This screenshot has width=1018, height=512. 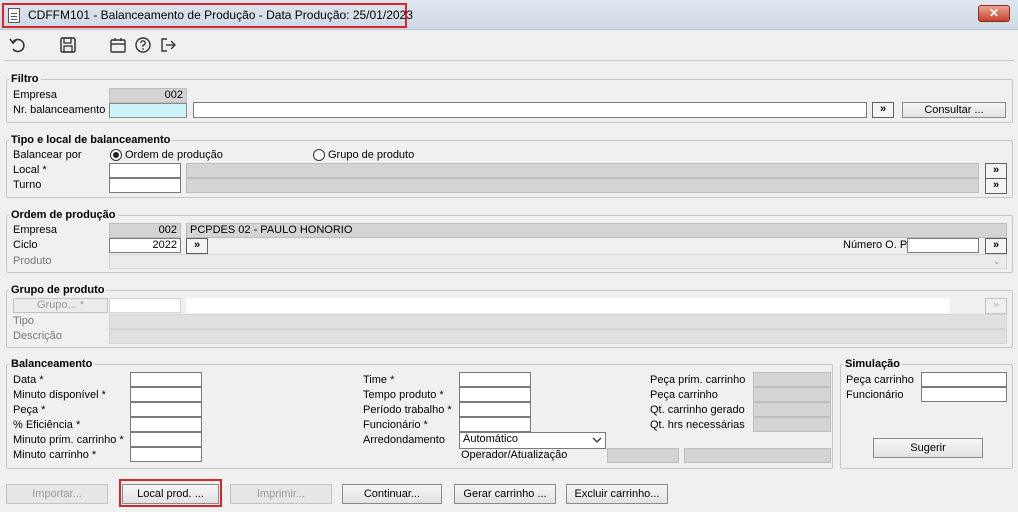 I want to click on nr-balanceamento-label: Nr. balanceamento, so click(x=59, y=110).